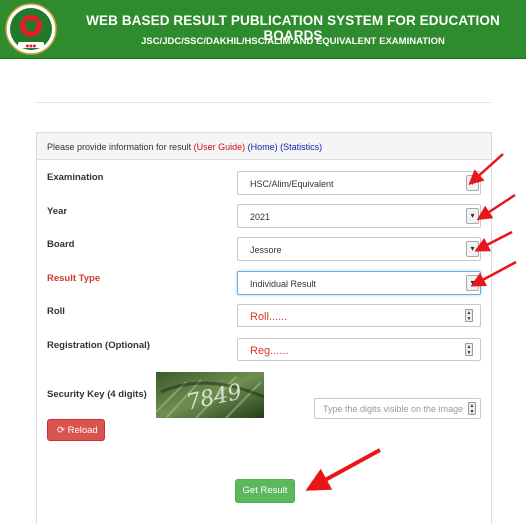 The image size is (526, 524). Describe the element at coordinates (393, 409) in the screenshot. I see `security-key-placeholder: Type the digits visible on the image` at that location.